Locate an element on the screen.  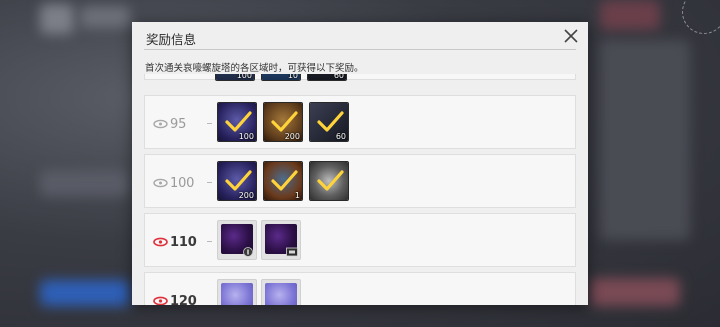
item-quantity: 10 is located at coordinates (292, 77).